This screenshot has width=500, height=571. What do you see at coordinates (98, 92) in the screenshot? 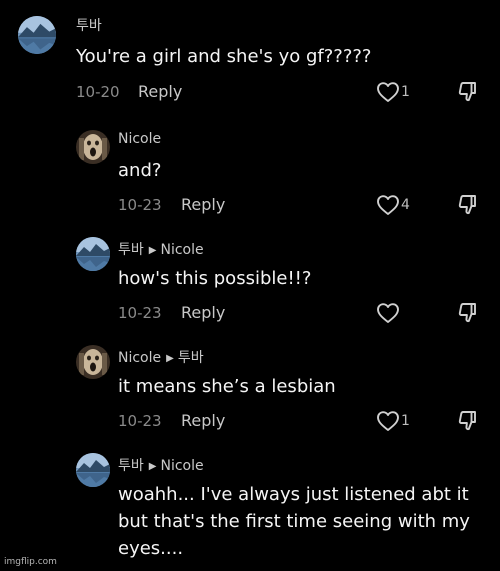
I see `comment-date: 10-20` at bounding box center [98, 92].